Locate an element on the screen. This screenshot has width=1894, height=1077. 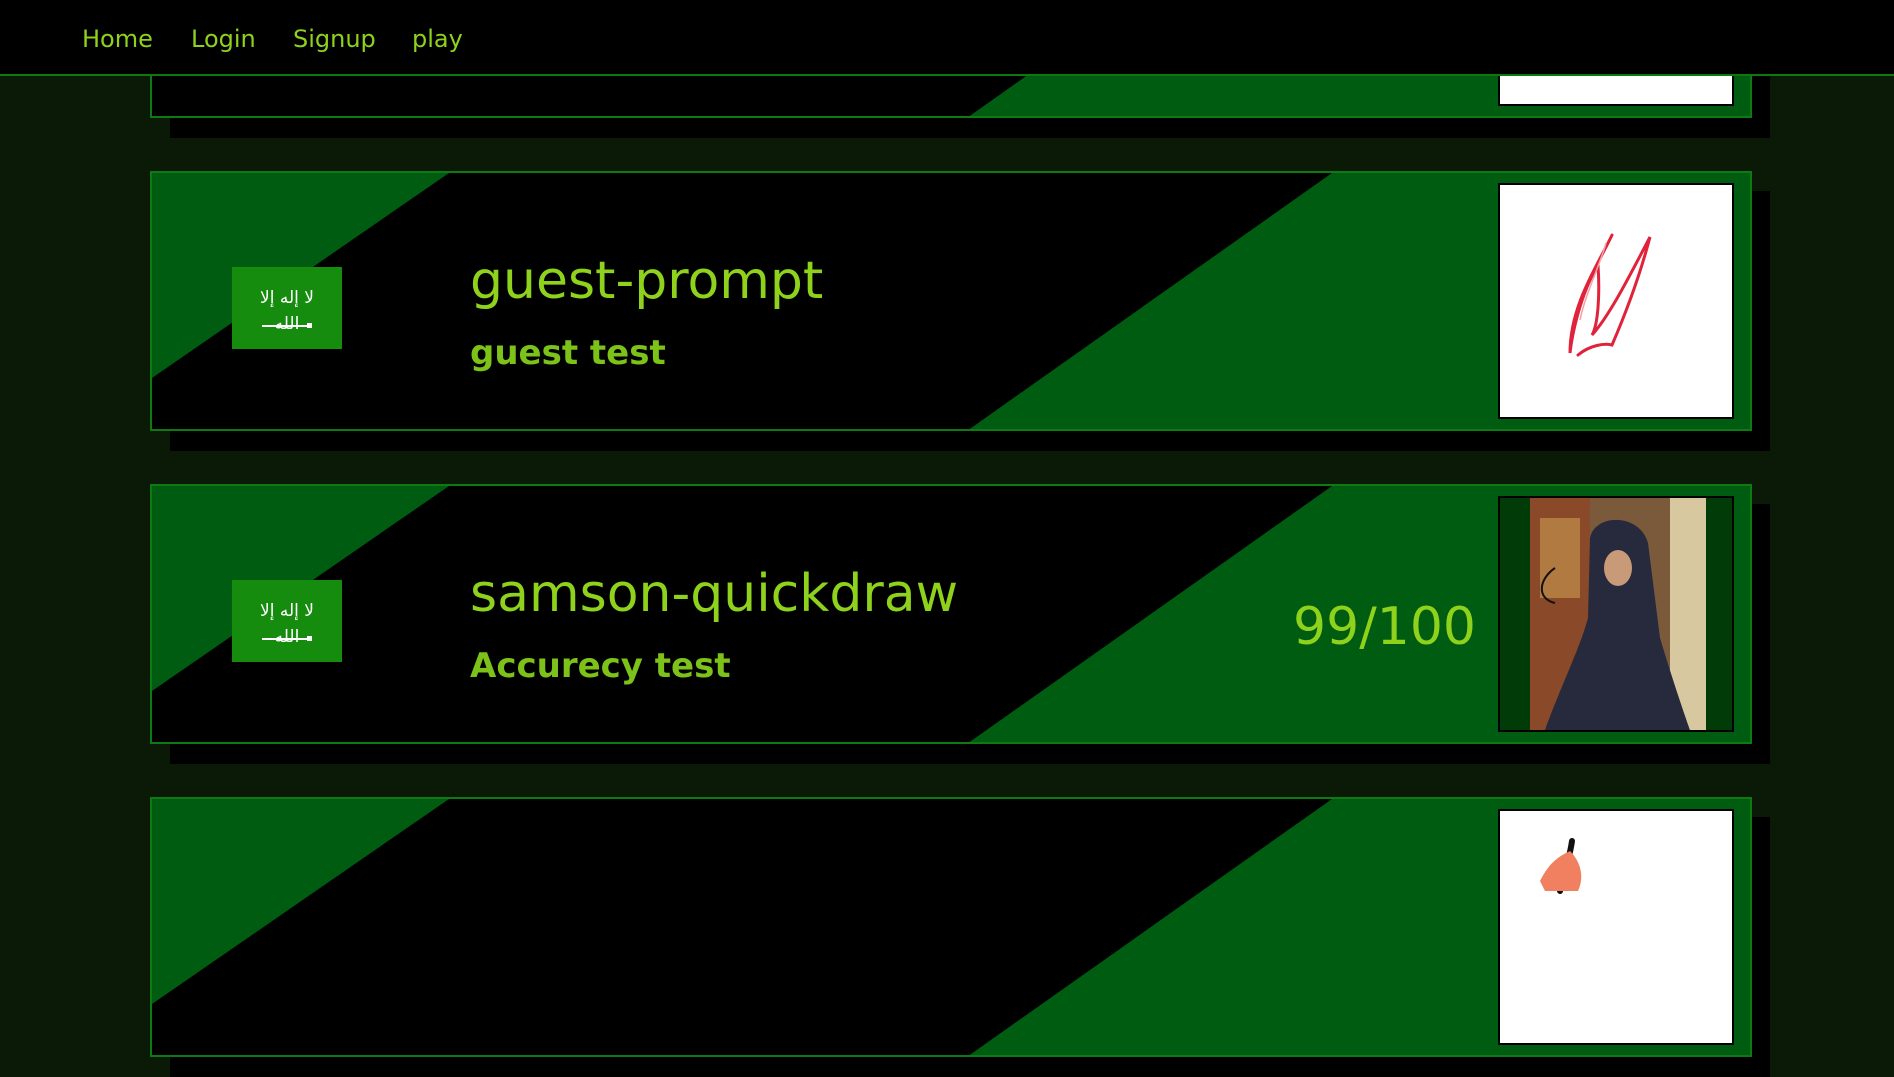
portrait-photo-icon is located at coordinates (1618, 614).